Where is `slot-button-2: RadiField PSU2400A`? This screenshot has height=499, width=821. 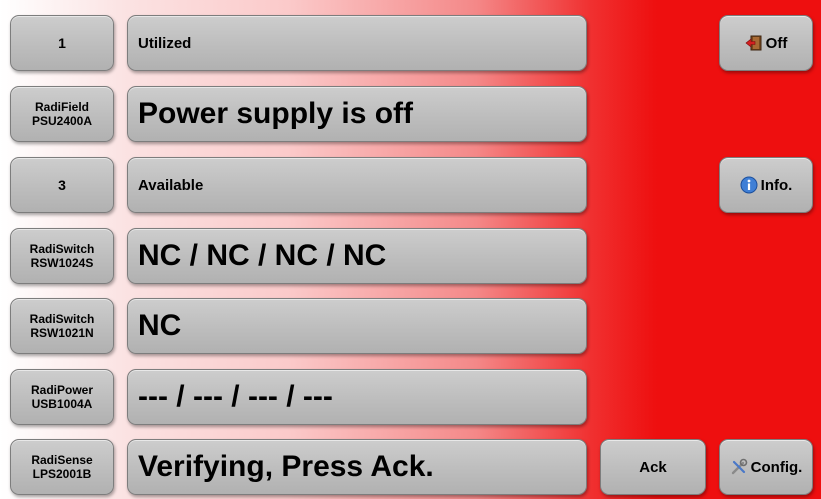 slot-button-2: RadiField PSU2400A is located at coordinates (62, 114).